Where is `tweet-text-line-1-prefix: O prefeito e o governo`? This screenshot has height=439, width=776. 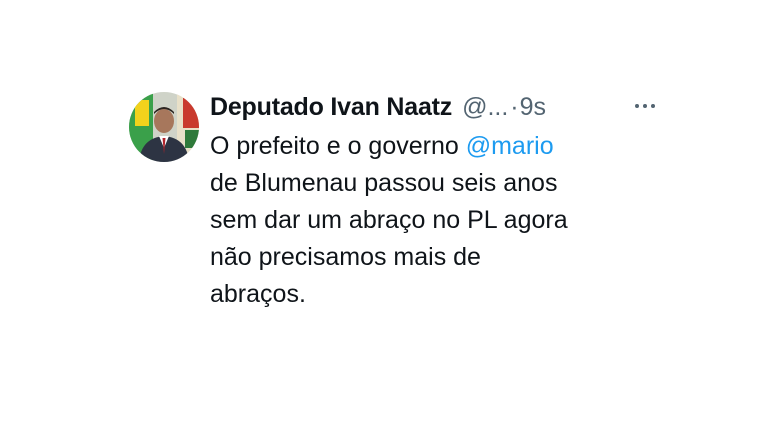 tweet-text-line-1-prefix: O prefeito e o governo is located at coordinates (338, 146).